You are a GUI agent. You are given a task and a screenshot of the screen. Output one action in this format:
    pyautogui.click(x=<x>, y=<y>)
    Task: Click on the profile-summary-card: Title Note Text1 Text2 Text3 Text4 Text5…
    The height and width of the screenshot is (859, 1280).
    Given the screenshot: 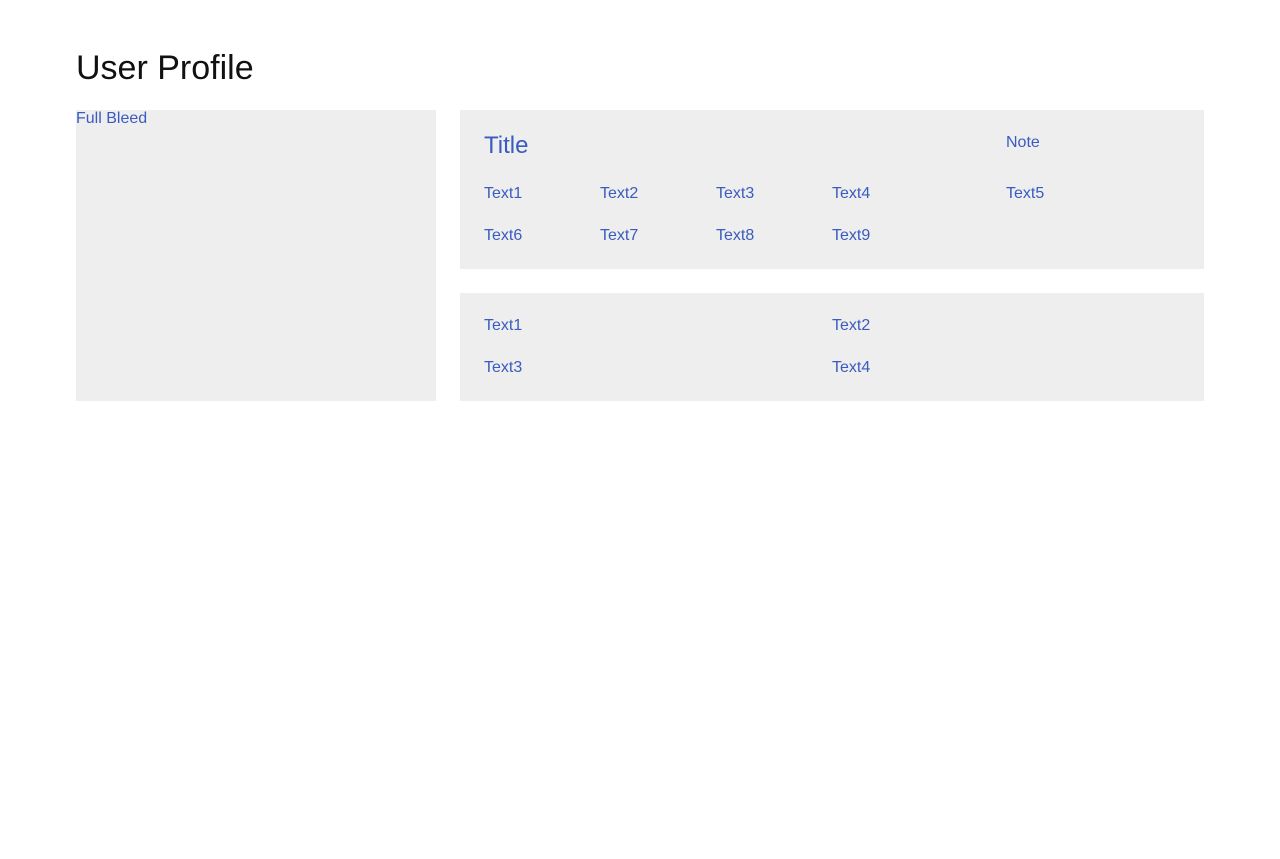 What is the action you would take?
    pyautogui.click(x=832, y=189)
    